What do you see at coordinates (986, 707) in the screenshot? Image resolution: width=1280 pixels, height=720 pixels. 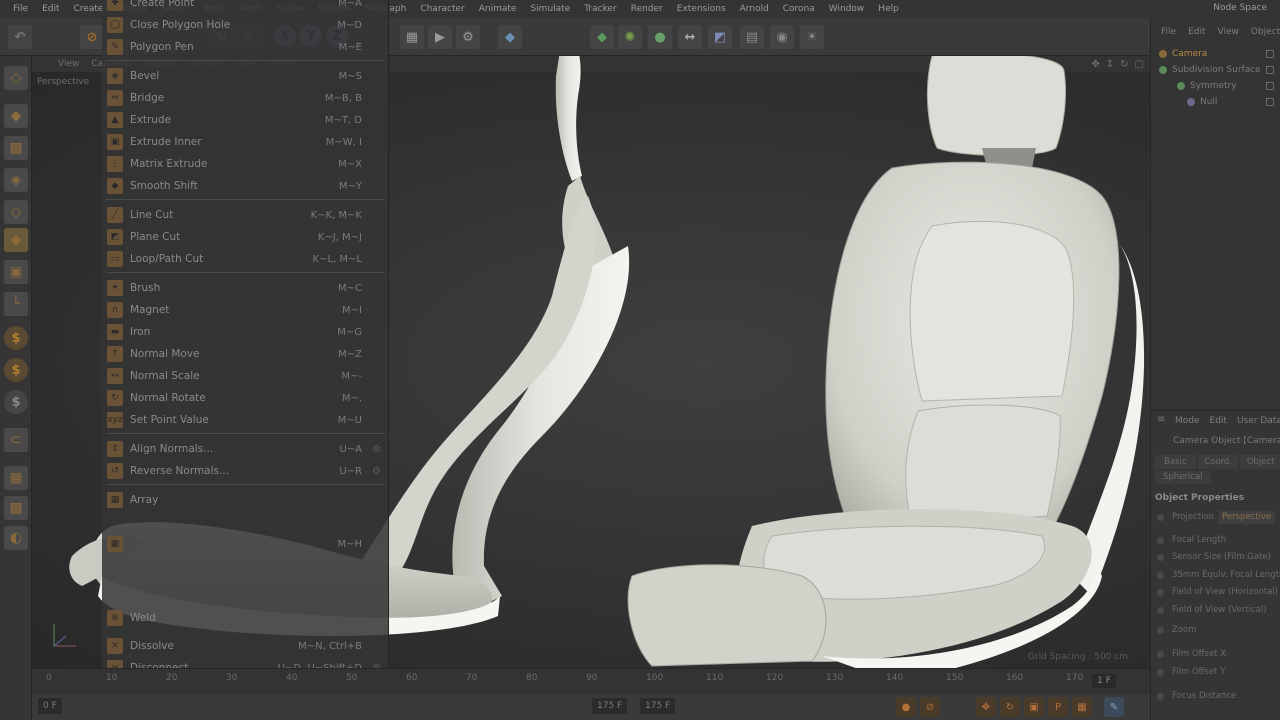 I see `key-position-icon: ✥` at bounding box center [986, 707].